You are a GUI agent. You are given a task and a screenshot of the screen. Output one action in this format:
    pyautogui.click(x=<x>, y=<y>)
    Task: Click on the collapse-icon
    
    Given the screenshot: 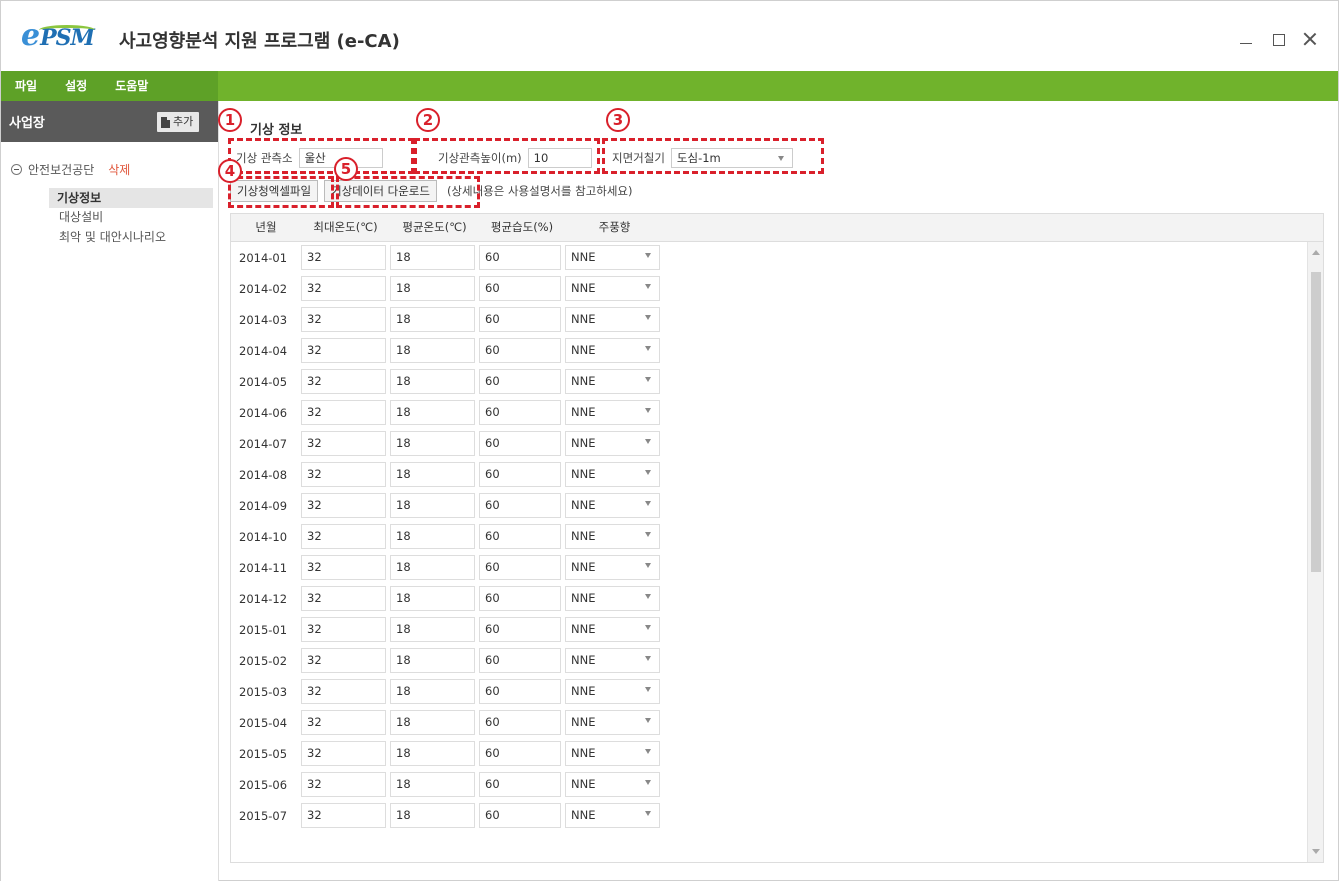 What is the action you would take?
    pyautogui.click(x=16, y=169)
    